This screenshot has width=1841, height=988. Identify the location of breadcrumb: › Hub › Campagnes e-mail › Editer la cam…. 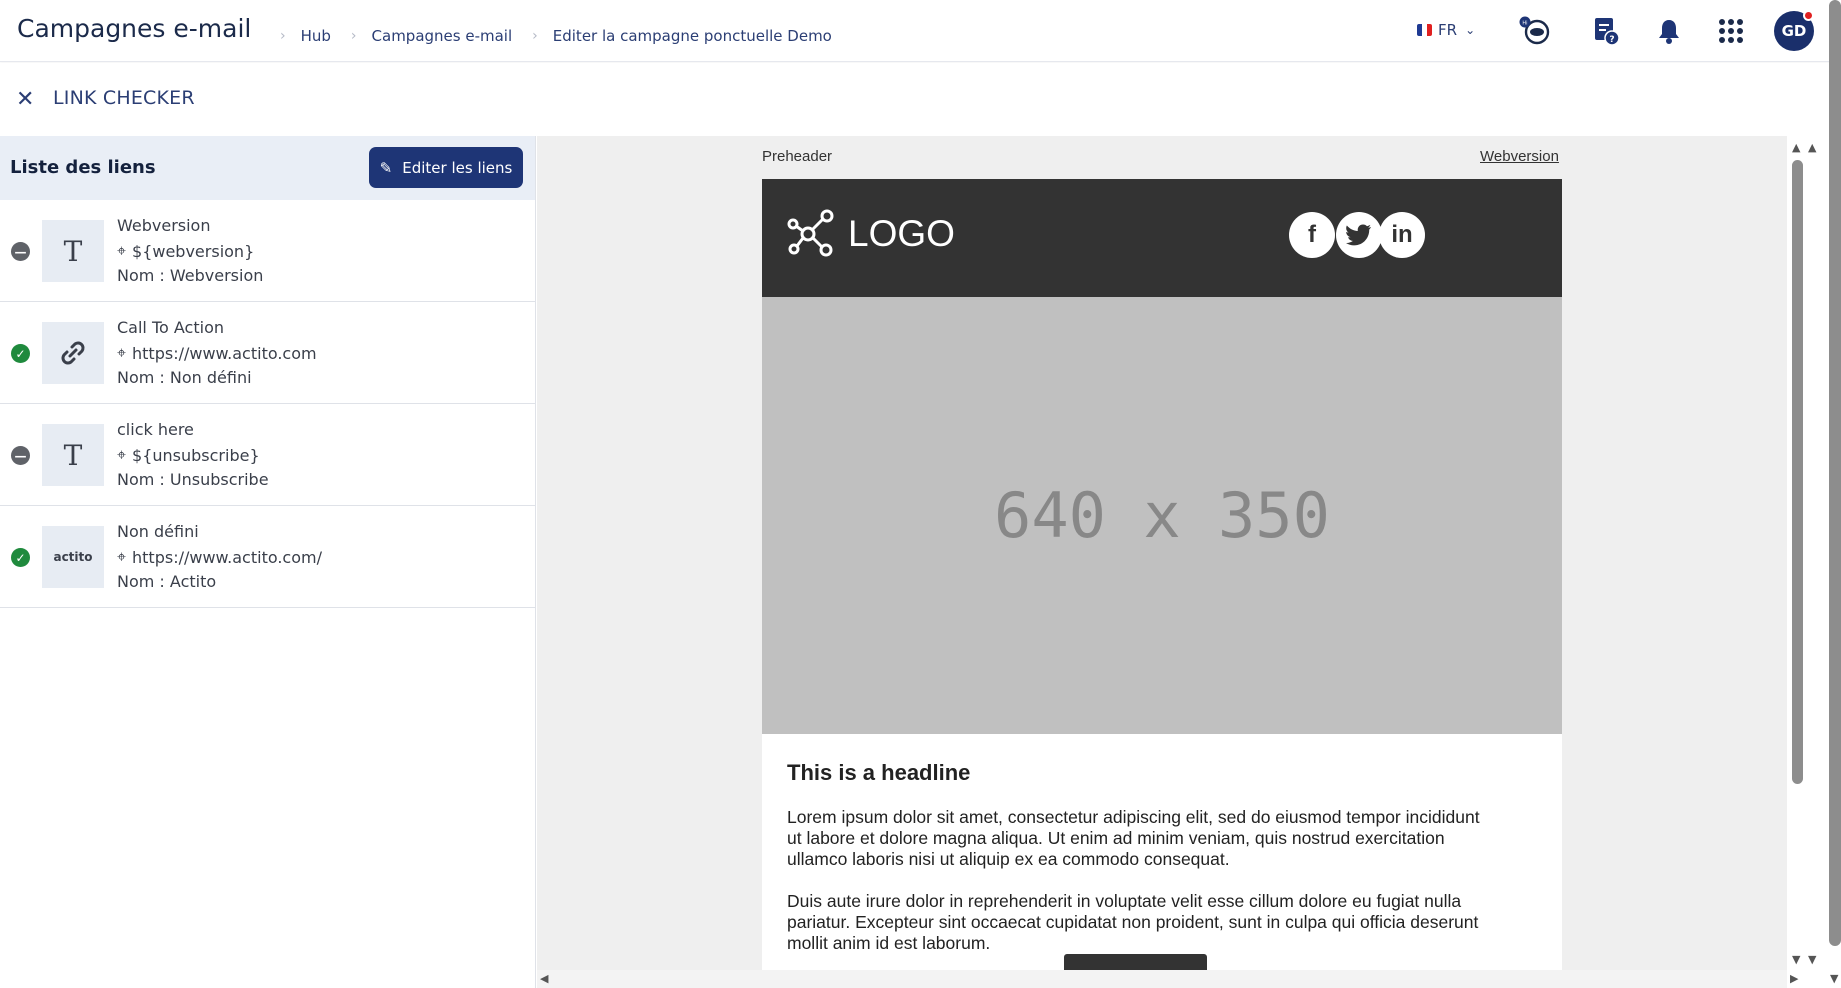
(566, 36).